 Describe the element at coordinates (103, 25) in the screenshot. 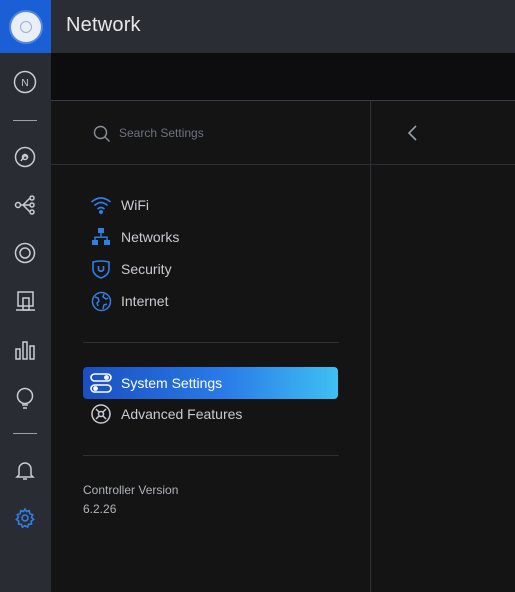

I see `page-title: Network` at that location.